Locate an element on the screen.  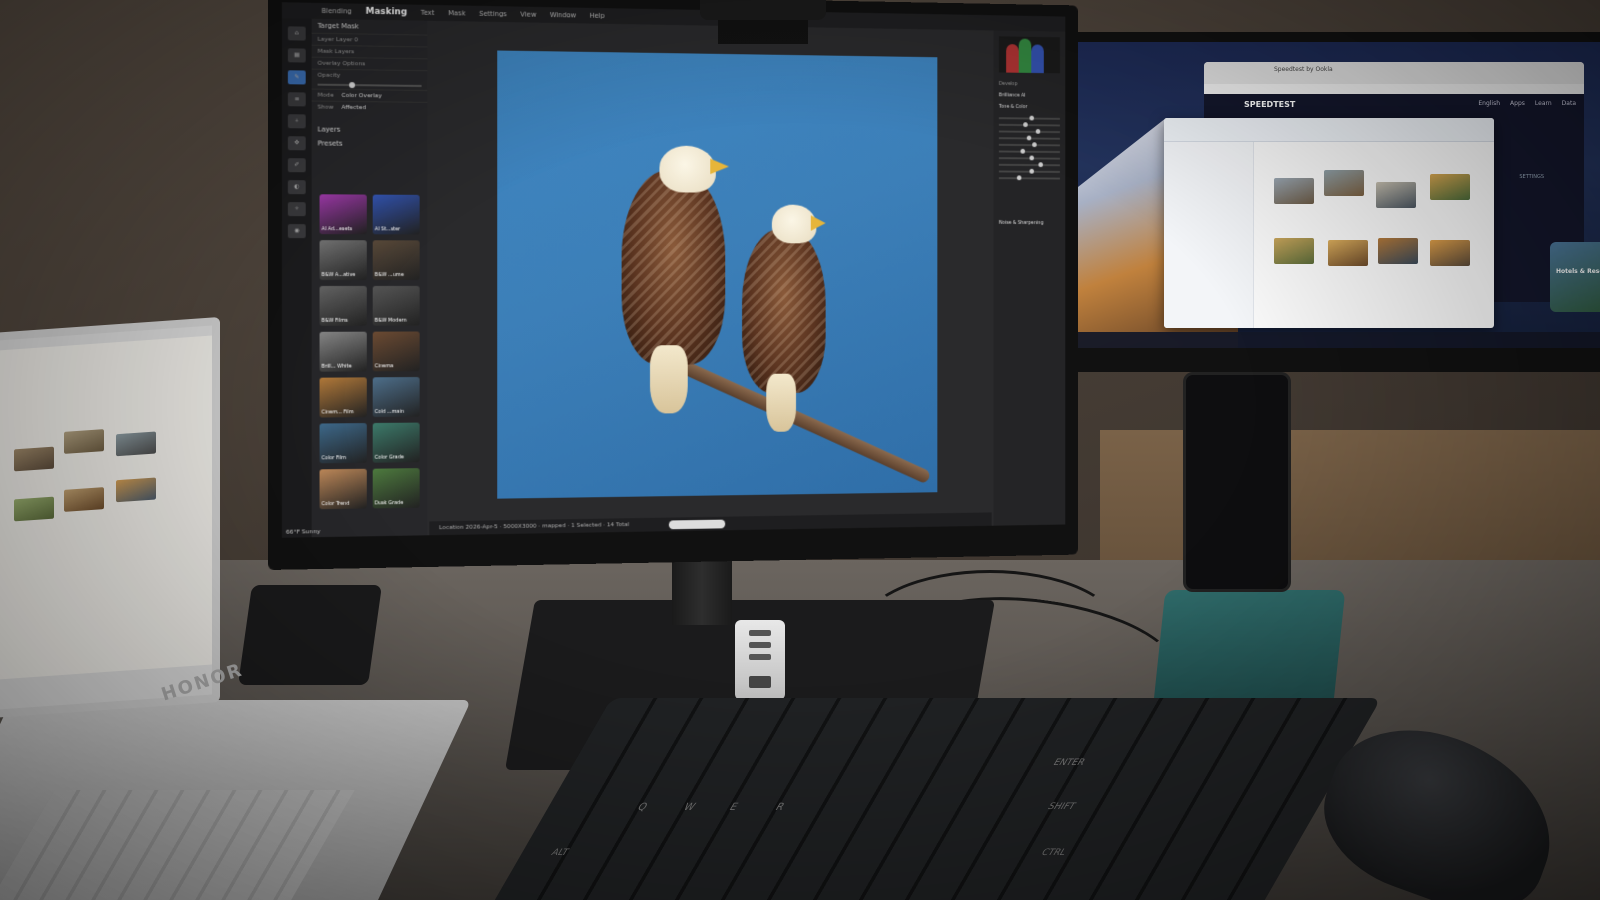
histogram is located at coordinates (1029, 55).